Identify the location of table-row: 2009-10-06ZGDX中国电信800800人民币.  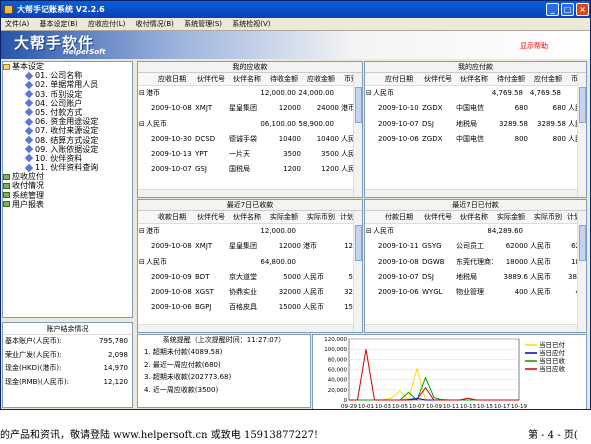
(475, 139).